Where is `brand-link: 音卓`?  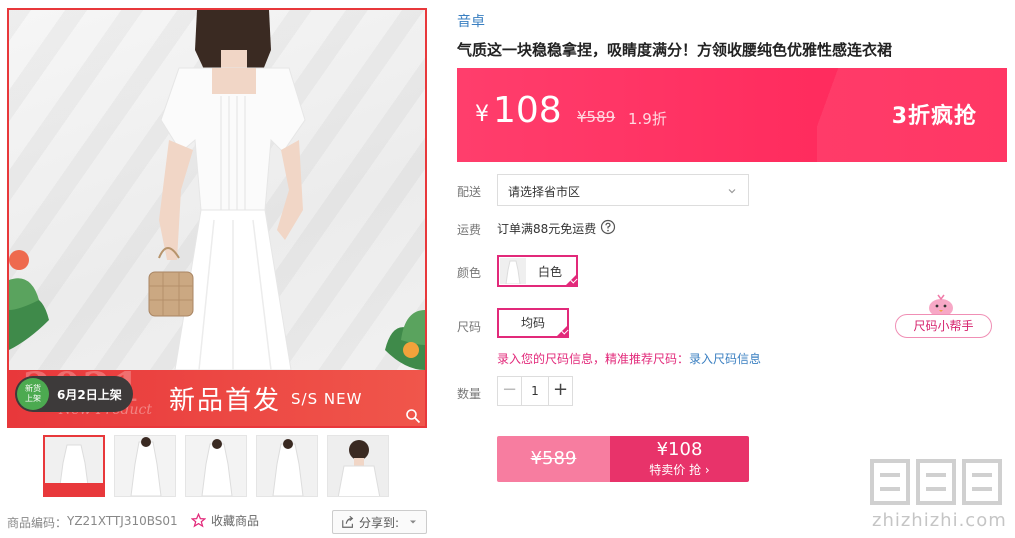
brand-link: 音卓 is located at coordinates (471, 21).